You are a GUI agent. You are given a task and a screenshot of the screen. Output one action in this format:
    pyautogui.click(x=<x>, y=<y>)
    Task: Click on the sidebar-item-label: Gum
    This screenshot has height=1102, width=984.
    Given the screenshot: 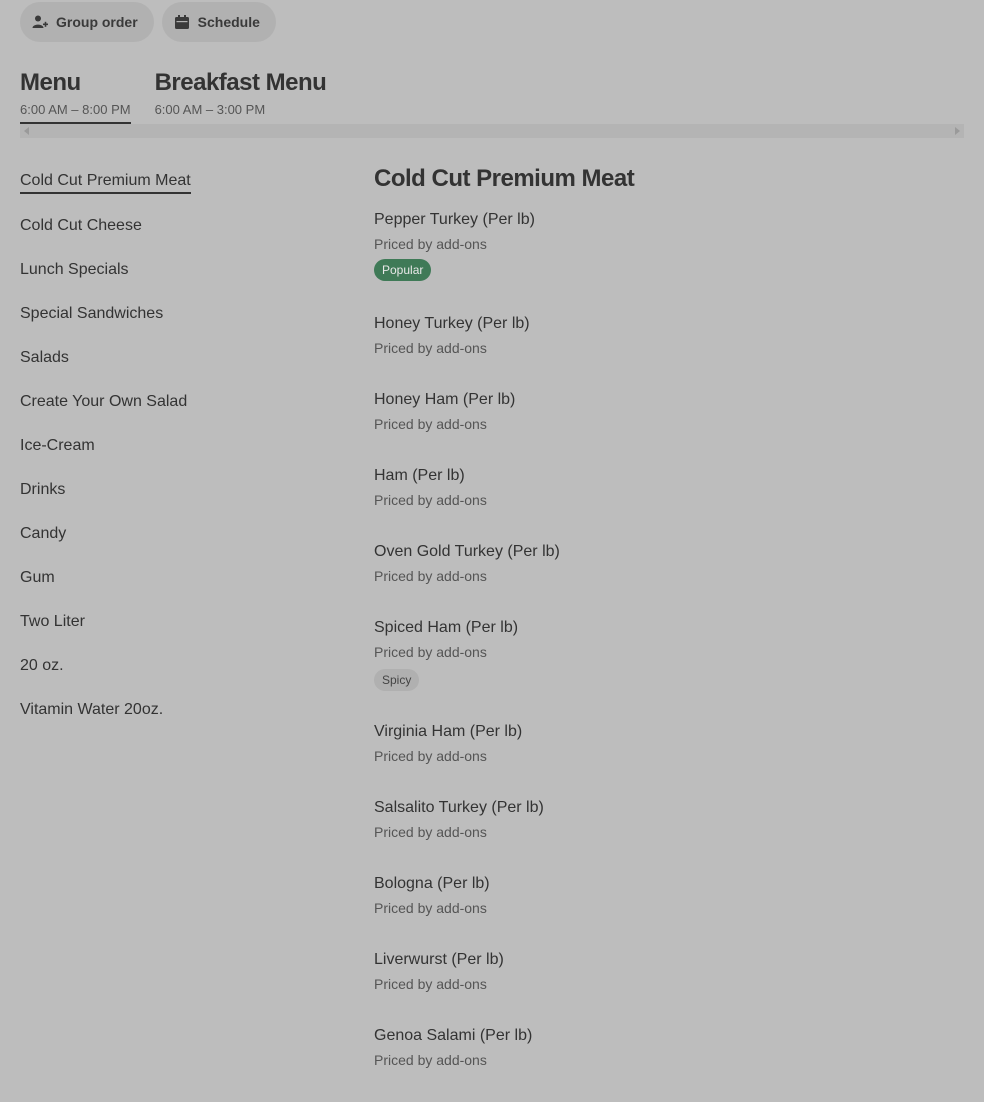 What is the action you would take?
    pyautogui.click(x=37, y=577)
    